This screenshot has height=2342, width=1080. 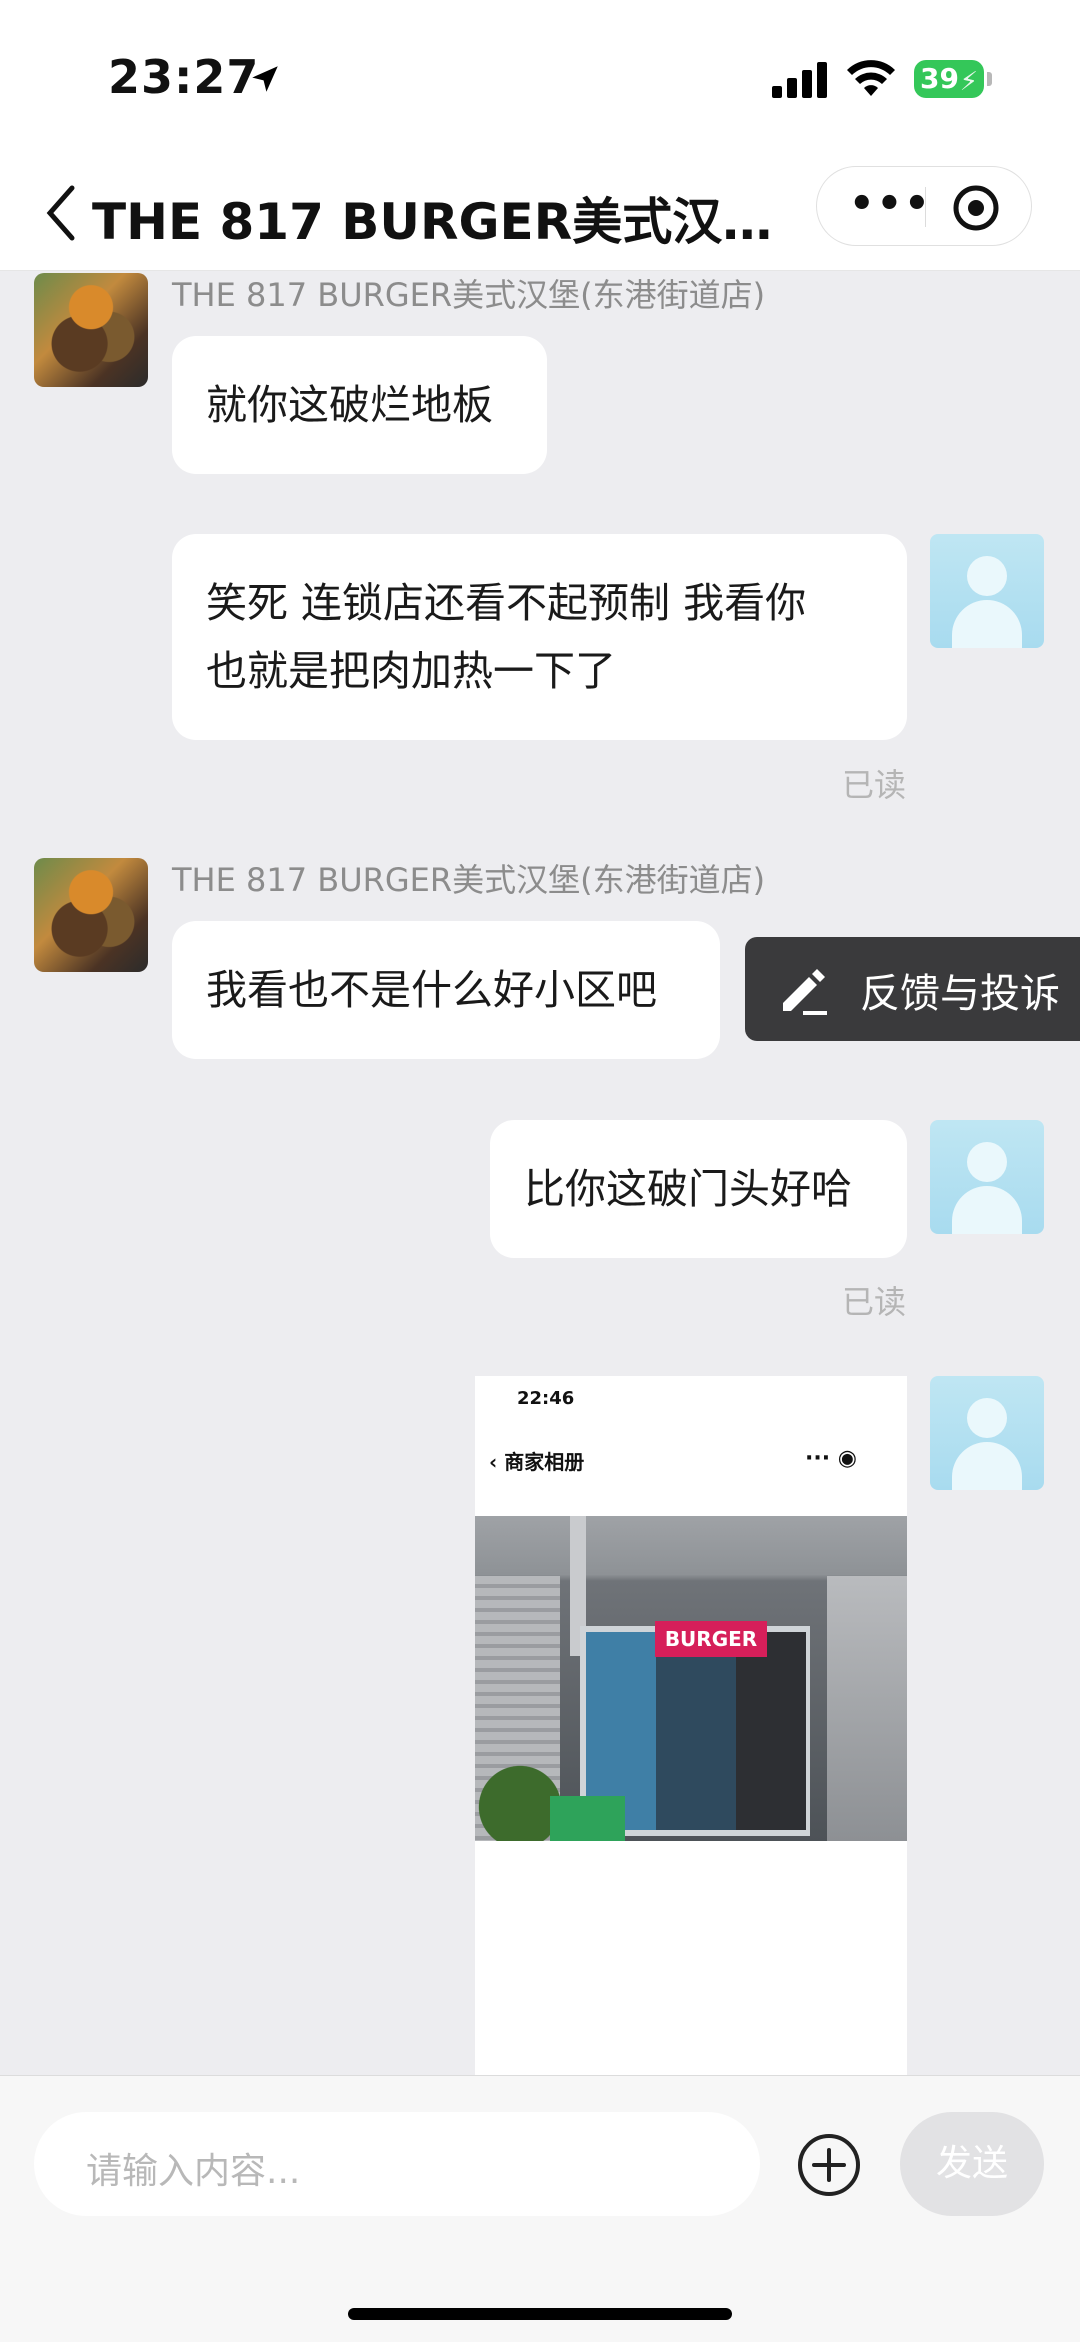 What do you see at coordinates (968, 82) in the screenshot?
I see `charging-bolt-icon: ⚡` at bounding box center [968, 82].